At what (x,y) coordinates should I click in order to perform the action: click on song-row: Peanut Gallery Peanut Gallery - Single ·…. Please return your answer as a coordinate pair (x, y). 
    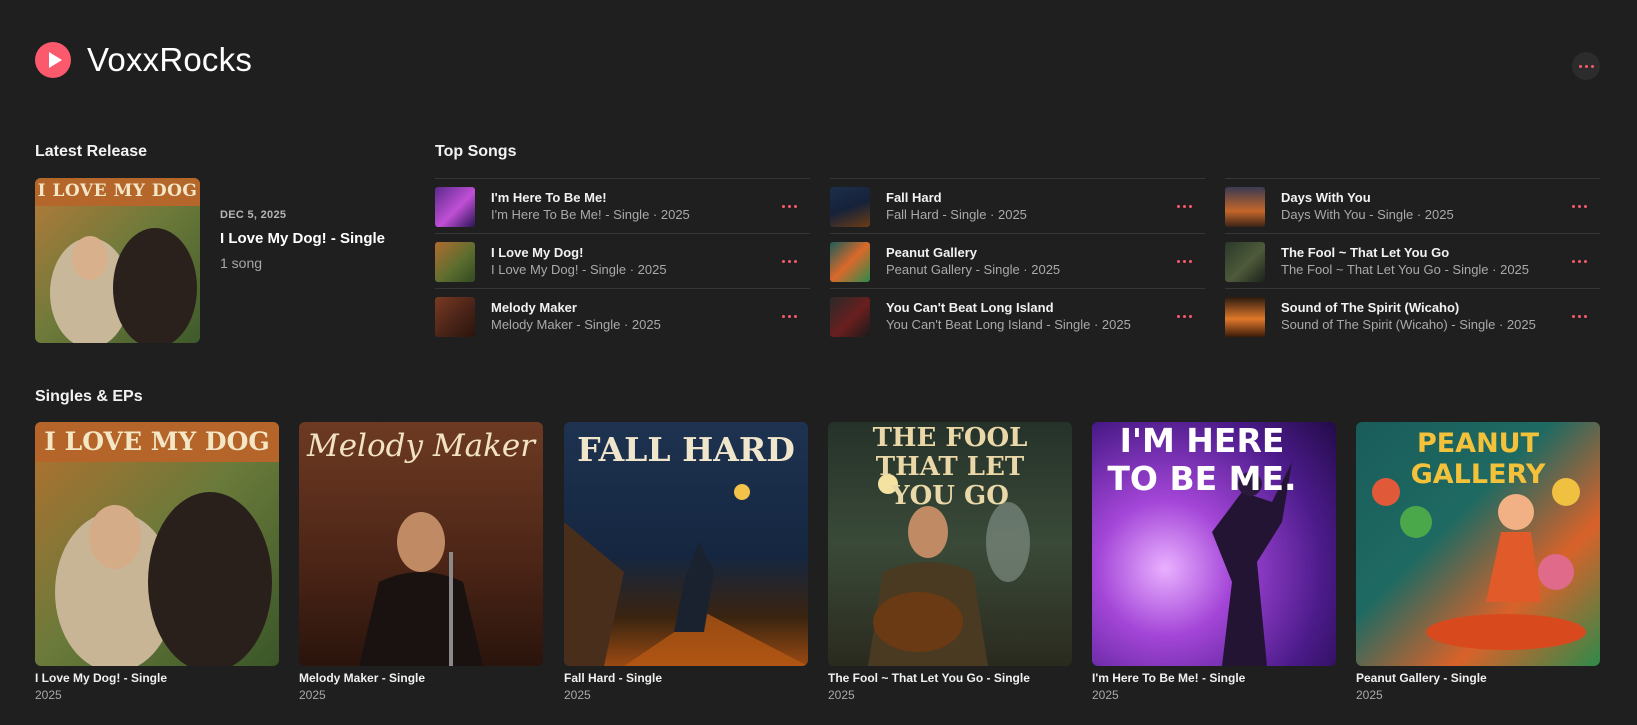
    Looking at the image, I should click on (1017, 260).